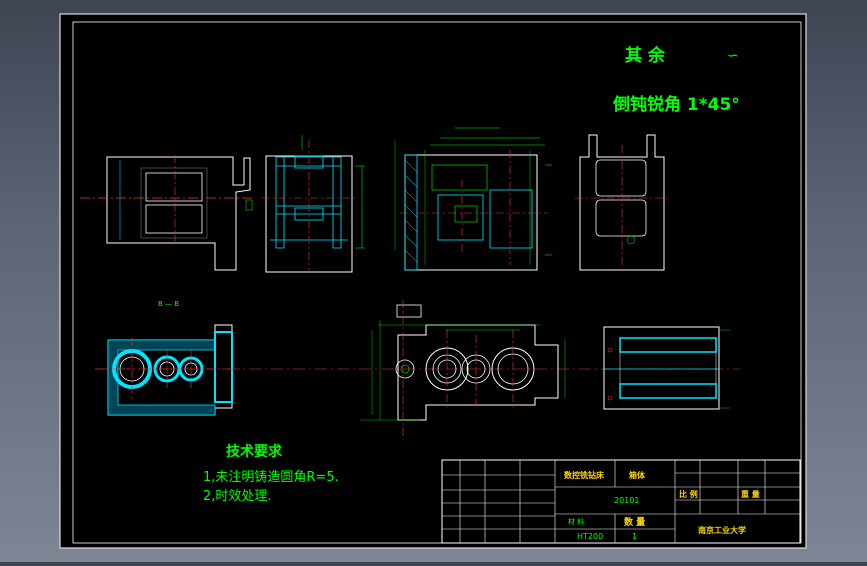 The image size is (867, 566). Describe the element at coordinates (634, 536) in the screenshot. I see `title-quantity-value: 1` at that location.